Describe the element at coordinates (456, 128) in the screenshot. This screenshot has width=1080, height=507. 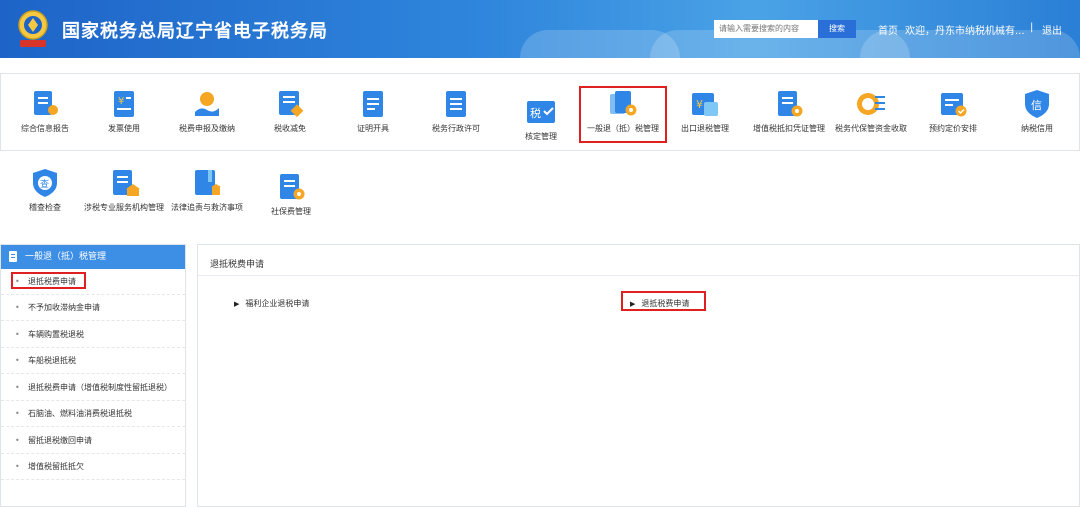
I see `menu-label: 税务行政许可` at that location.